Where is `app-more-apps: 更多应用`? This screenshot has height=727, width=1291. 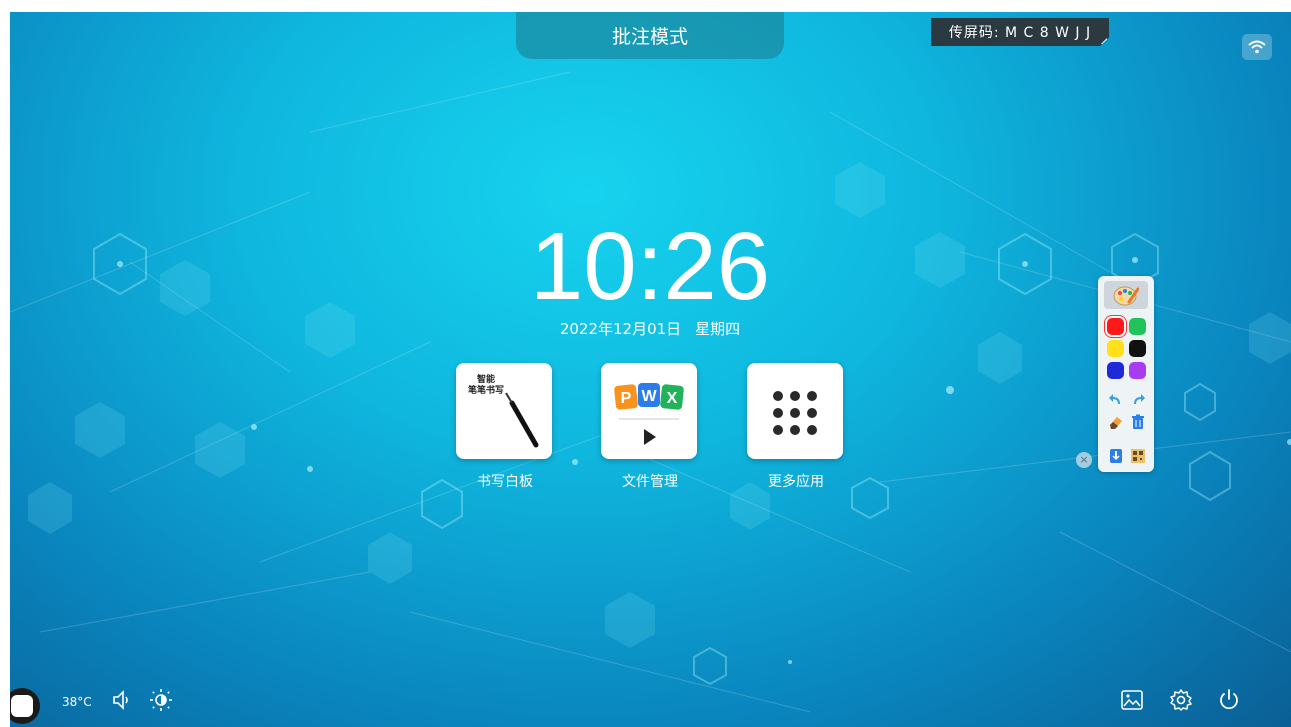
app-more-apps: 更多应用 is located at coordinates (796, 427).